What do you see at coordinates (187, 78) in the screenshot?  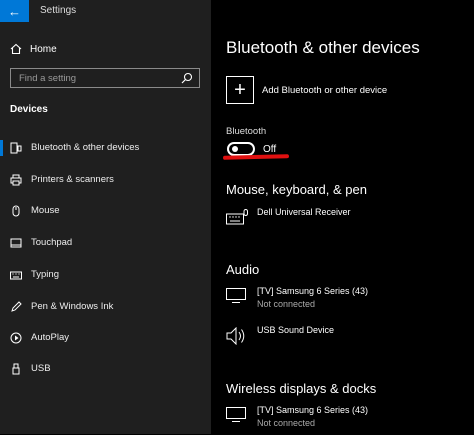 I see `search-icon` at bounding box center [187, 78].